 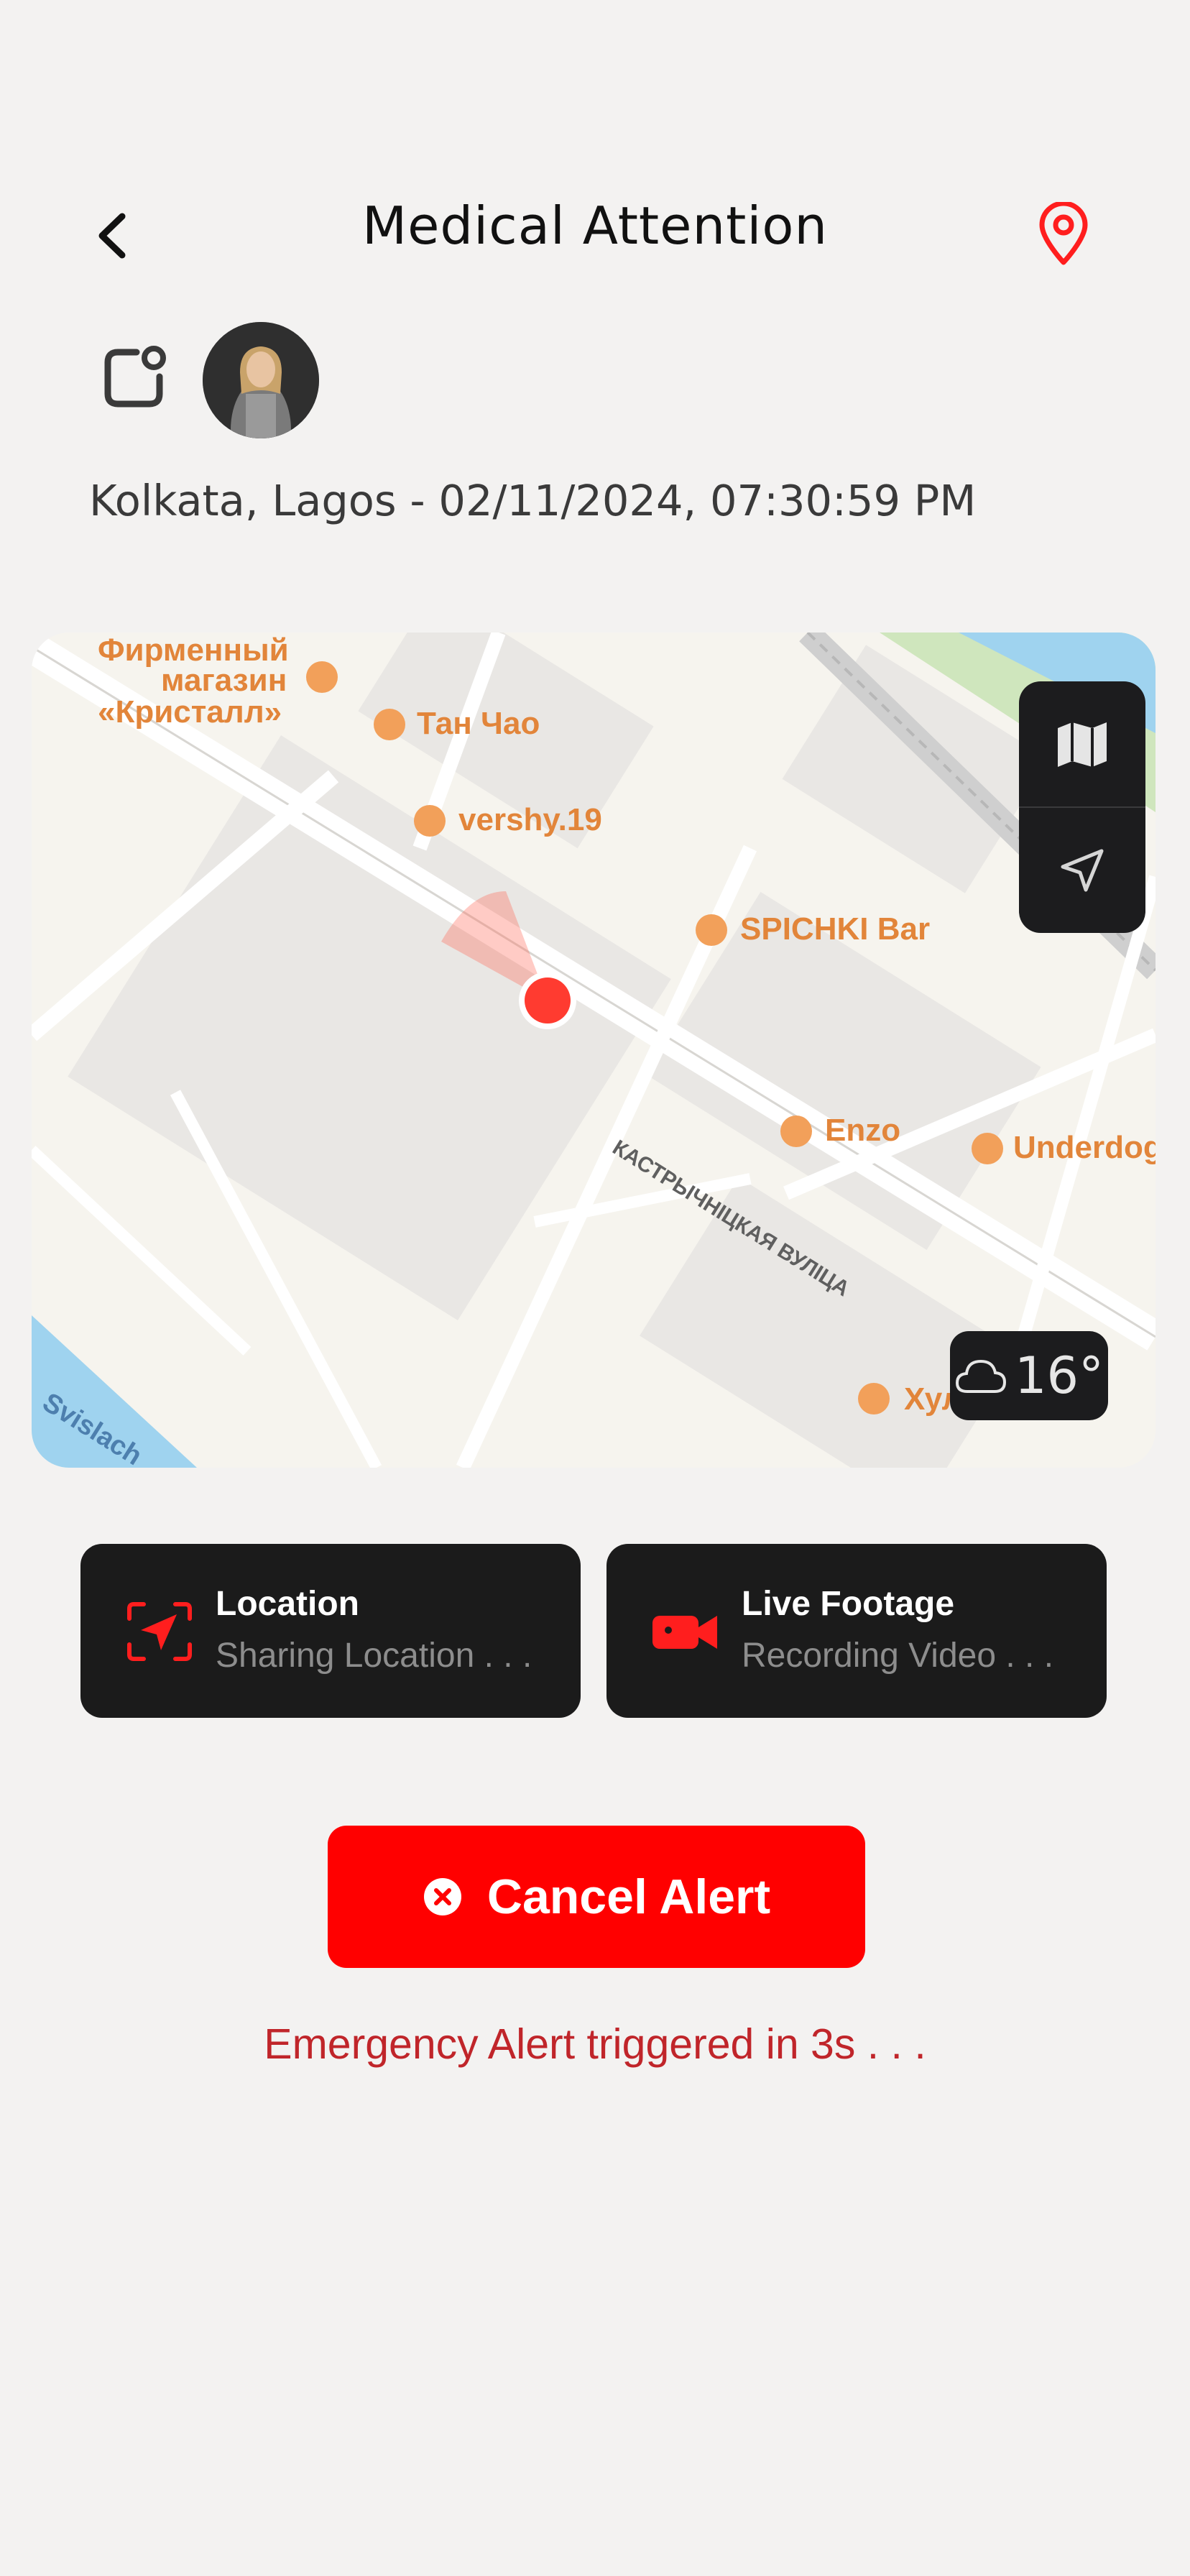 What do you see at coordinates (374, 1656) in the screenshot?
I see `location-card-subtitle: Sharing Location . . .` at bounding box center [374, 1656].